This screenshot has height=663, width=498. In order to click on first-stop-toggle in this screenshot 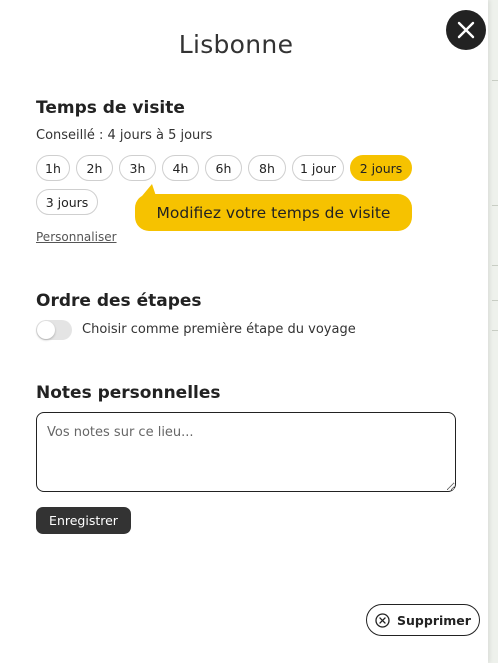, I will do `click(54, 330)`.